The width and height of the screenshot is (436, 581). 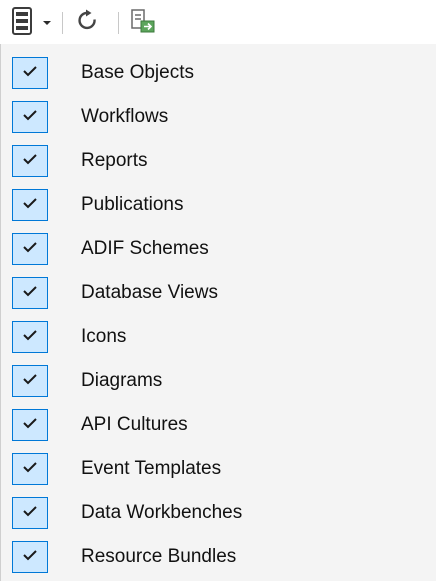 What do you see at coordinates (134, 424) in the screenshot?
I see `menu-item-label: API Cultures` at bounding box center [134, 424].